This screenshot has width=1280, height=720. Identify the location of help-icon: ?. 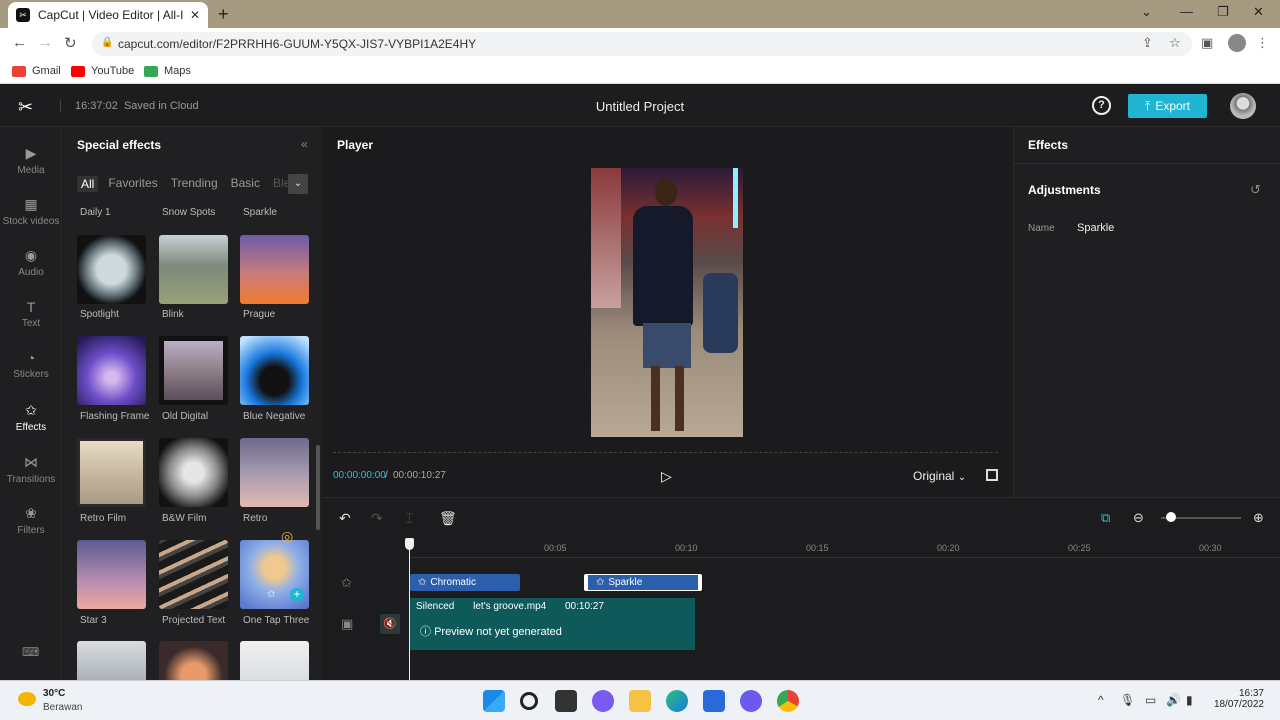
(1101, 105).